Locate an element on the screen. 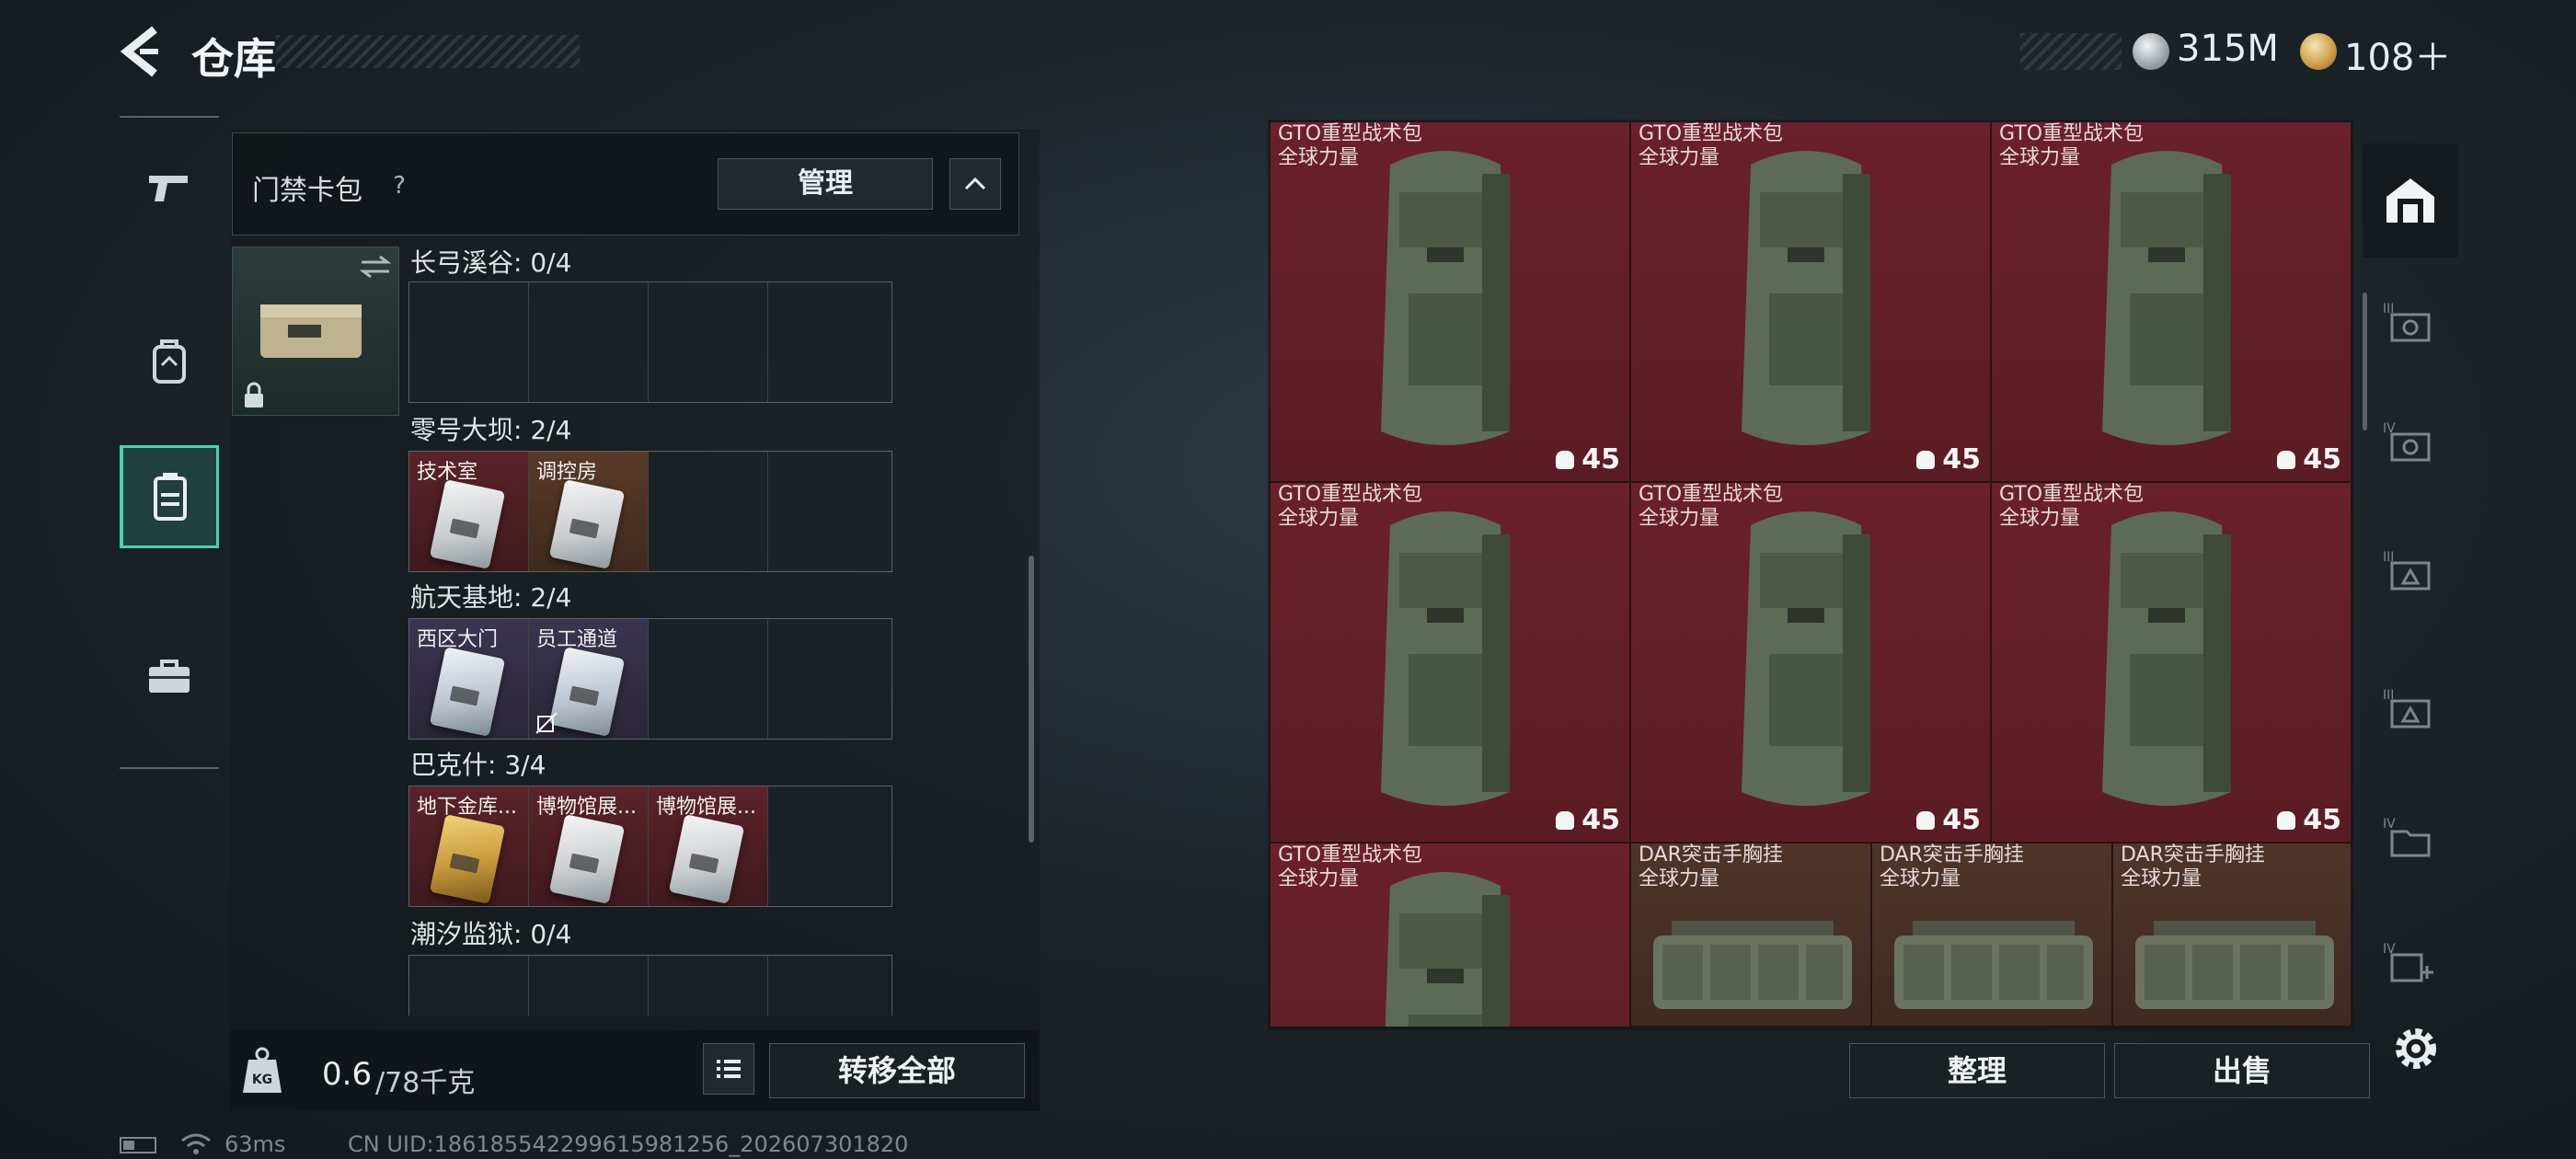  gold-coin-icon is located at coordinates (2318, 51).